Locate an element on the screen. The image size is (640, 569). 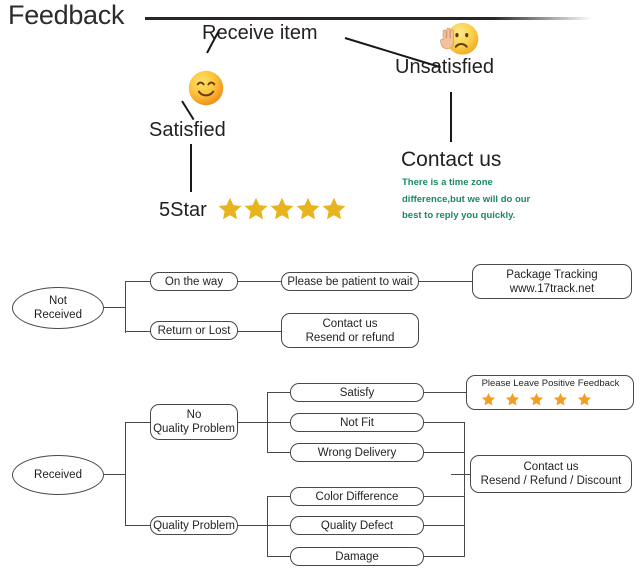
link-not-received-stem is located at coordinates (115, 308).